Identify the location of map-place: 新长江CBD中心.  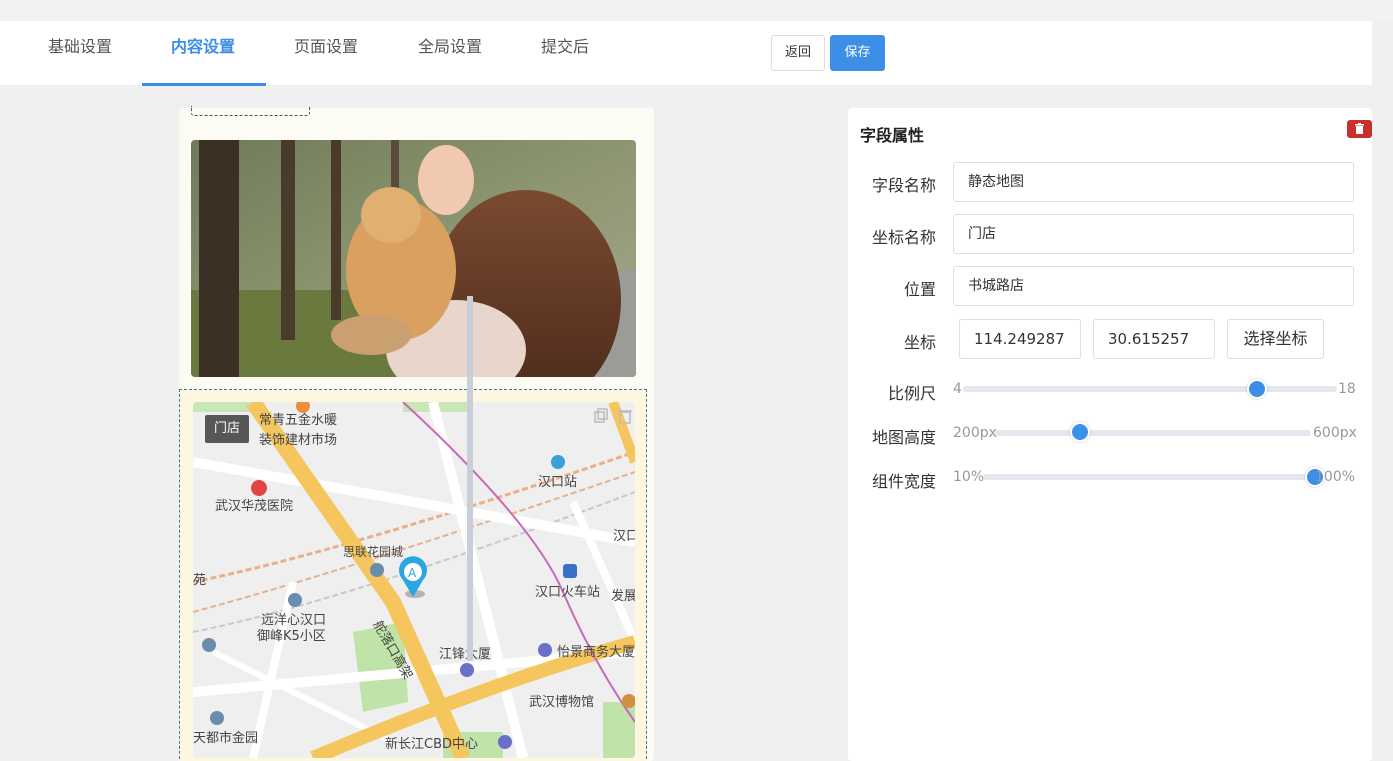
(431, 744).